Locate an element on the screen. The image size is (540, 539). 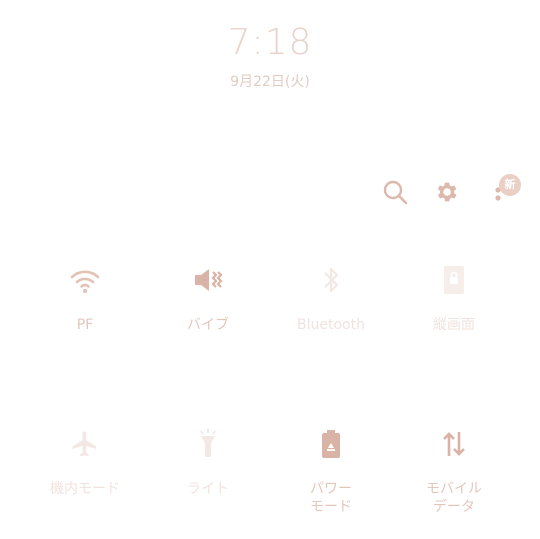
vibrate-icon is located at coordinates (208, 280).